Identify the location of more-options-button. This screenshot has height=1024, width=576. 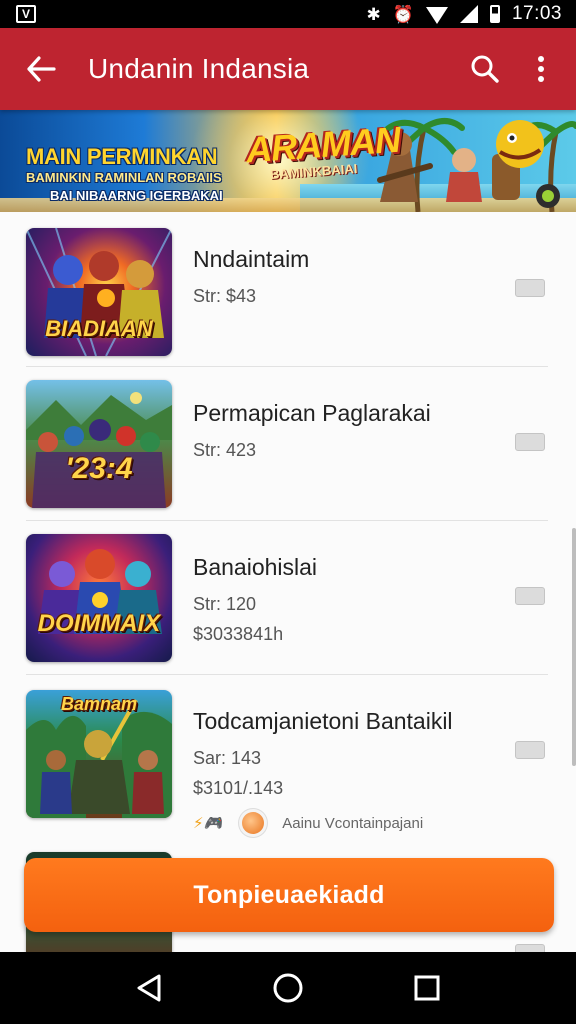
(541, 69).